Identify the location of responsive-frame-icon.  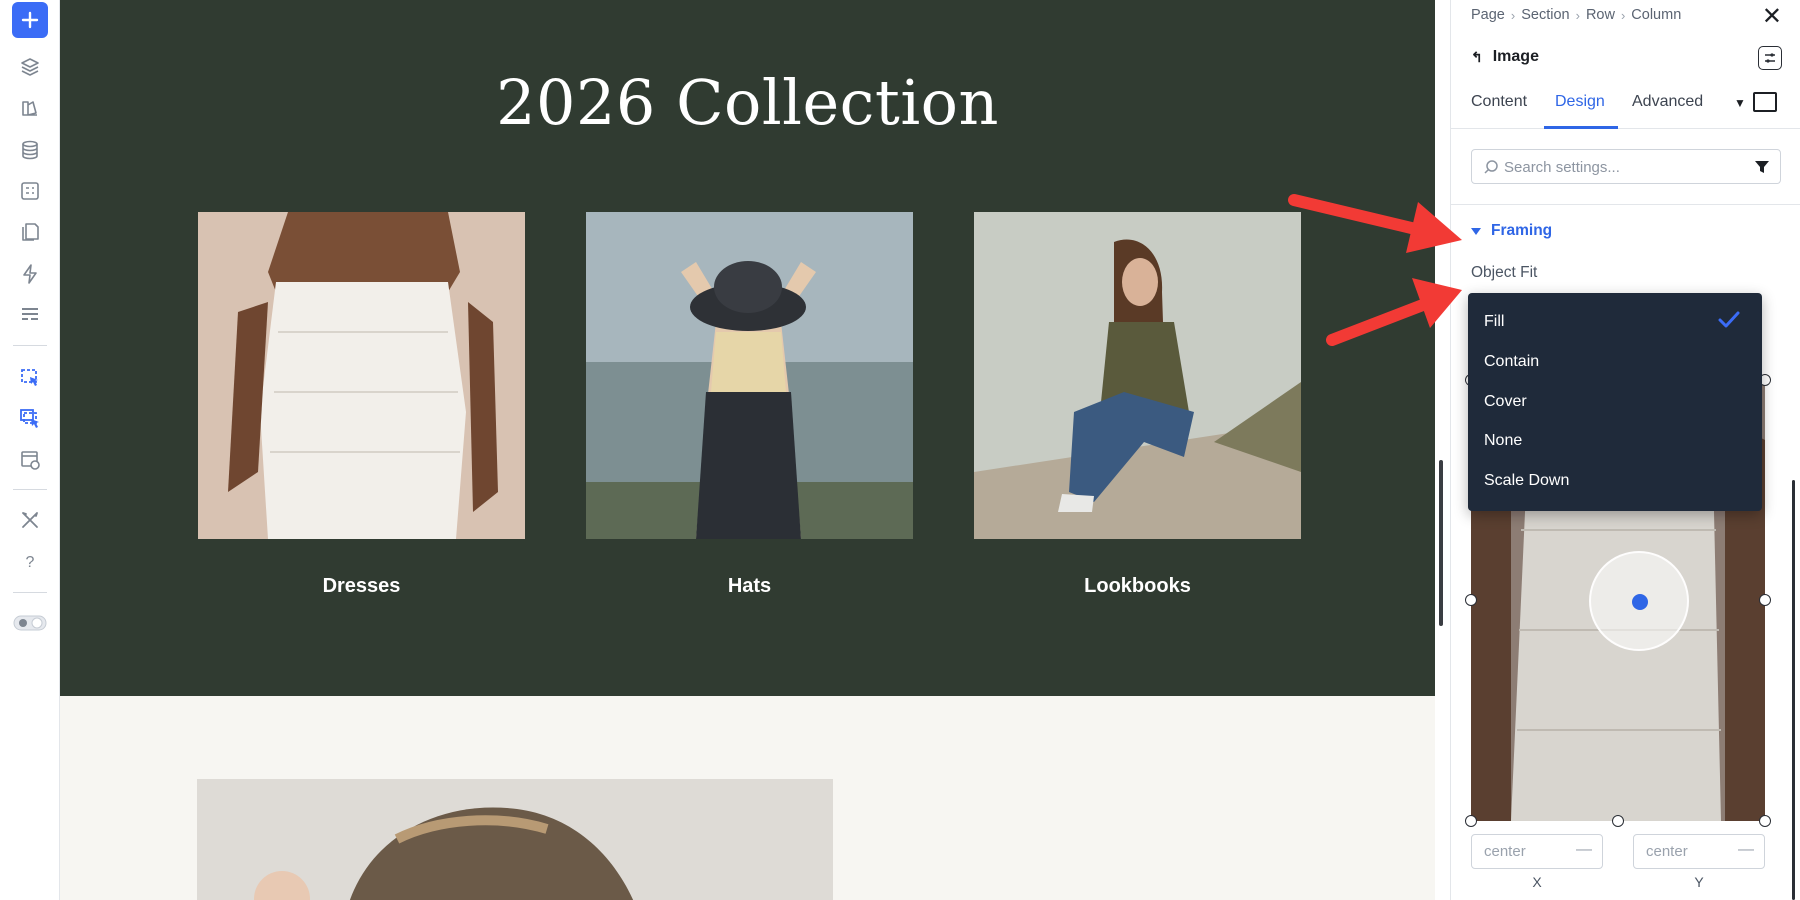
(1765, 102).